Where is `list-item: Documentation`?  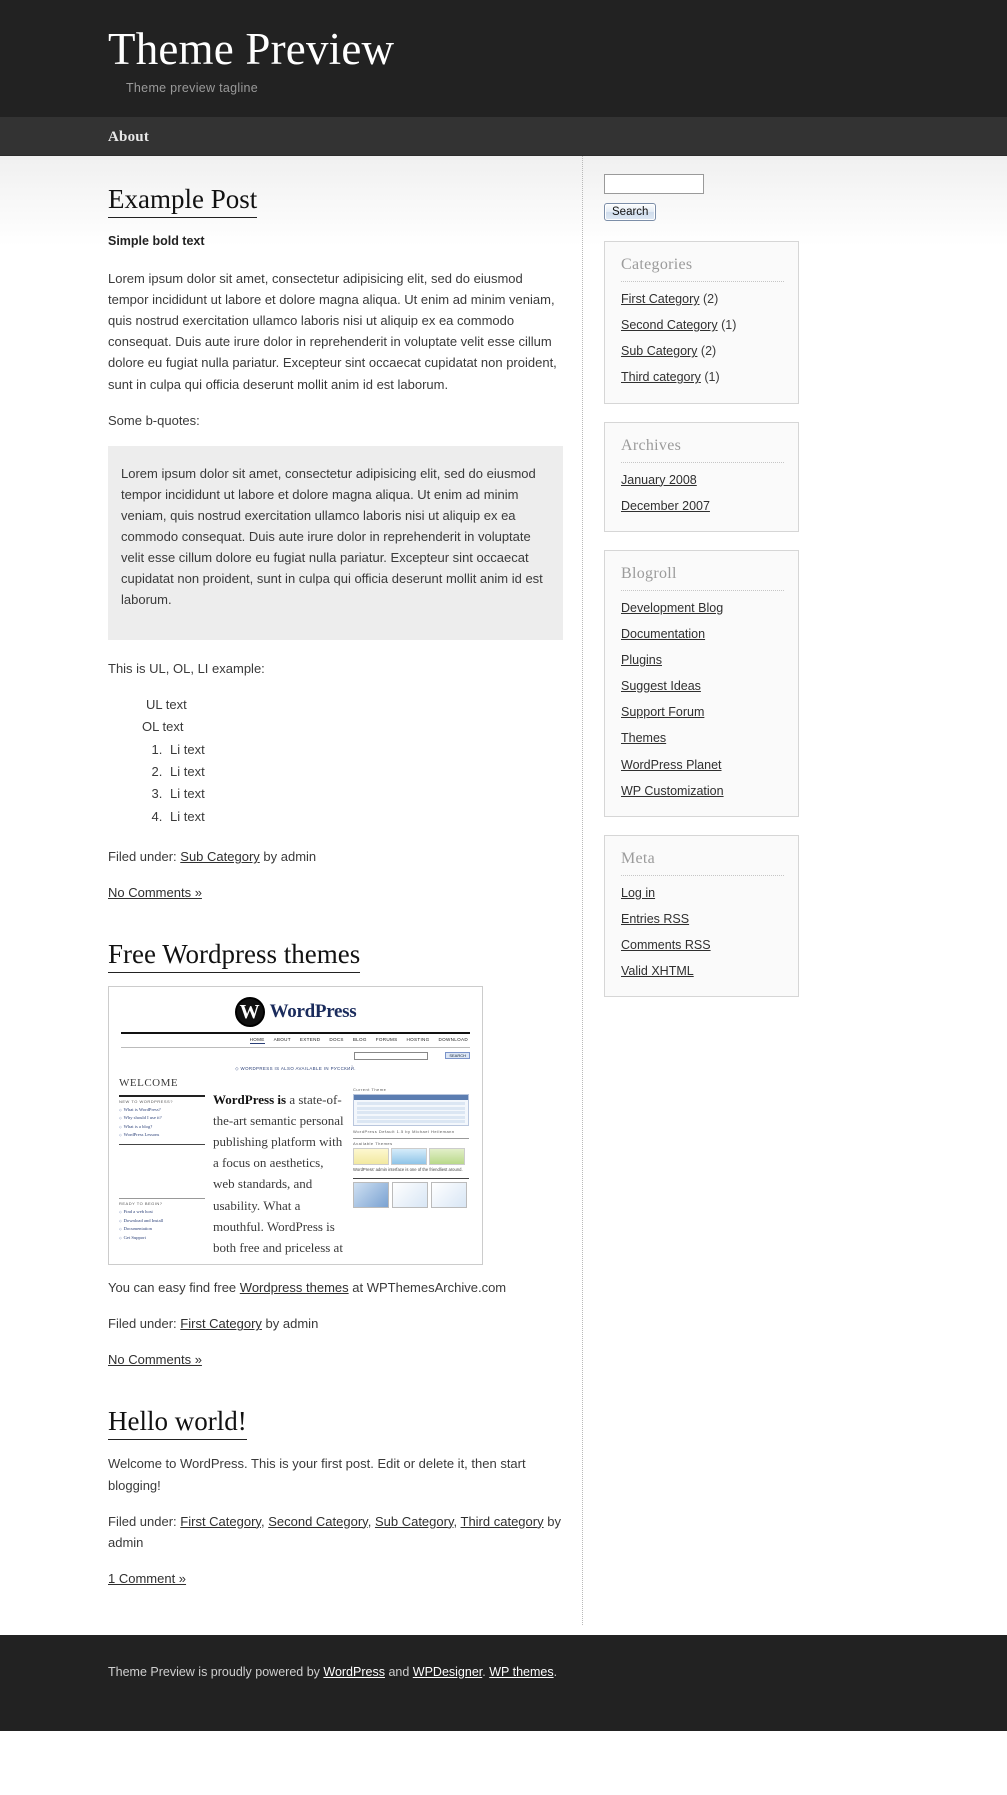 list-item: Documentation is located at coordinates (702, 634).